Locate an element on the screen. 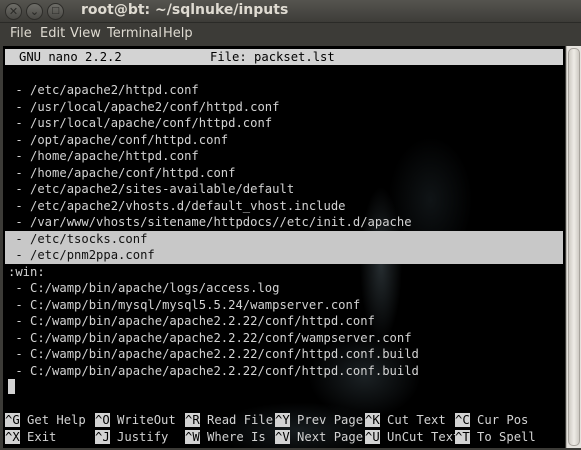 The image size is (581, 450). editor-line: - /usr/local/apache2/conf/httpd.conf is located at coordinates (284, 107).